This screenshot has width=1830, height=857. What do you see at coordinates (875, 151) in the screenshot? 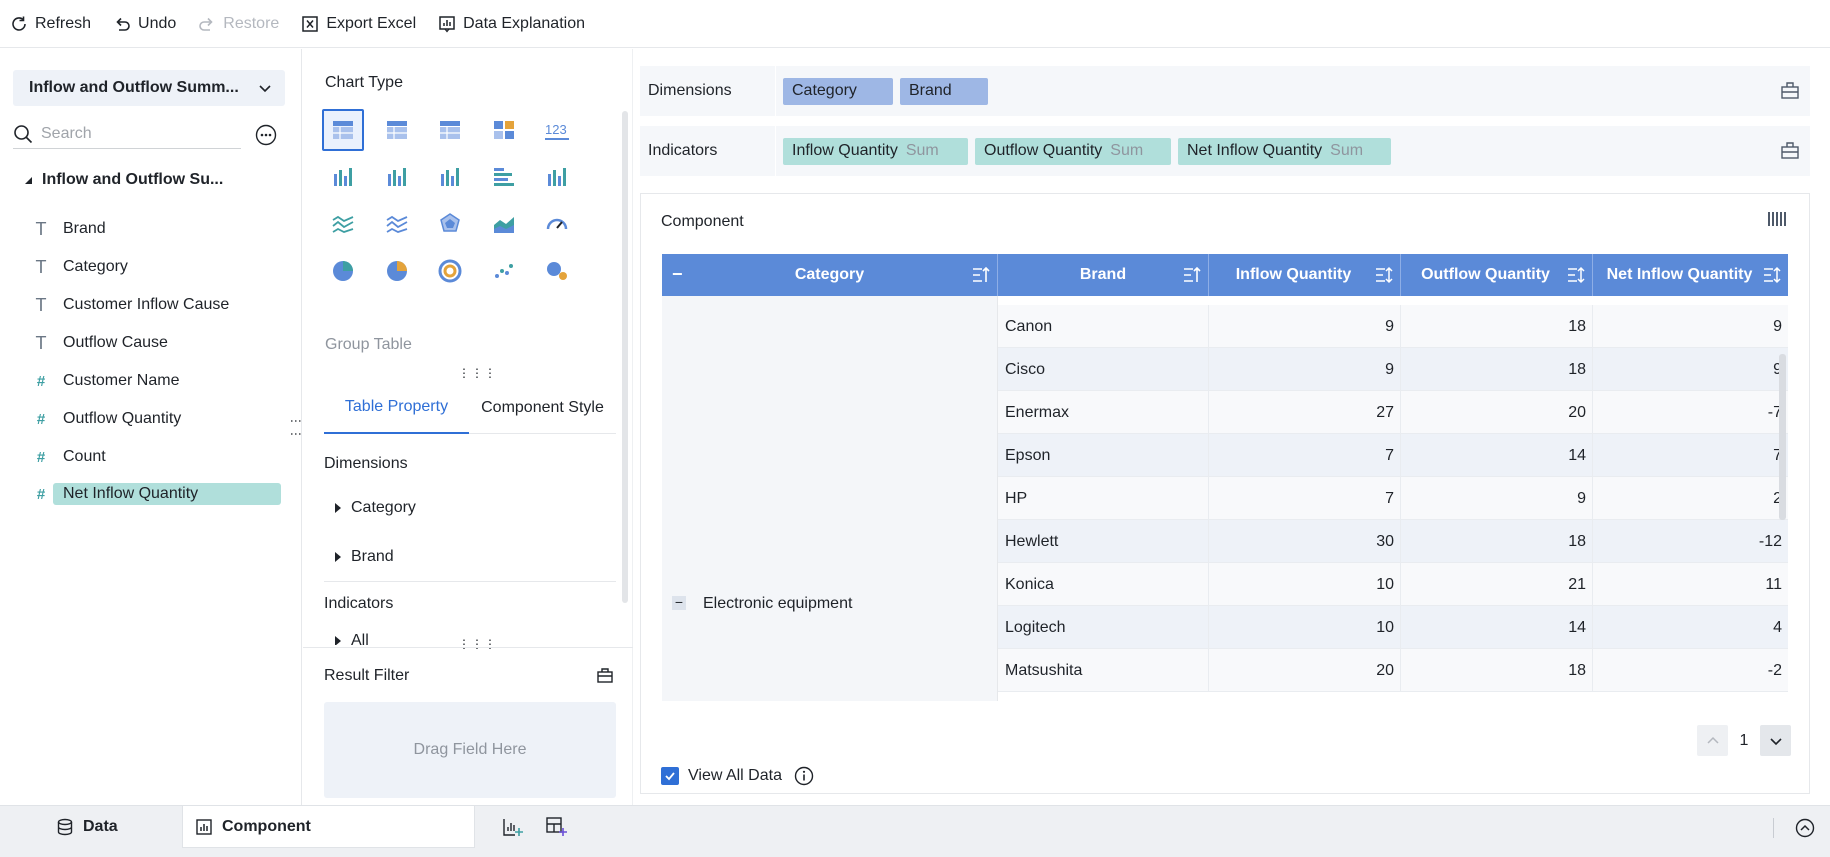
I see `indicator-pill-inflow: Inflow Quantity Sum` at bounding box center [875, 151].